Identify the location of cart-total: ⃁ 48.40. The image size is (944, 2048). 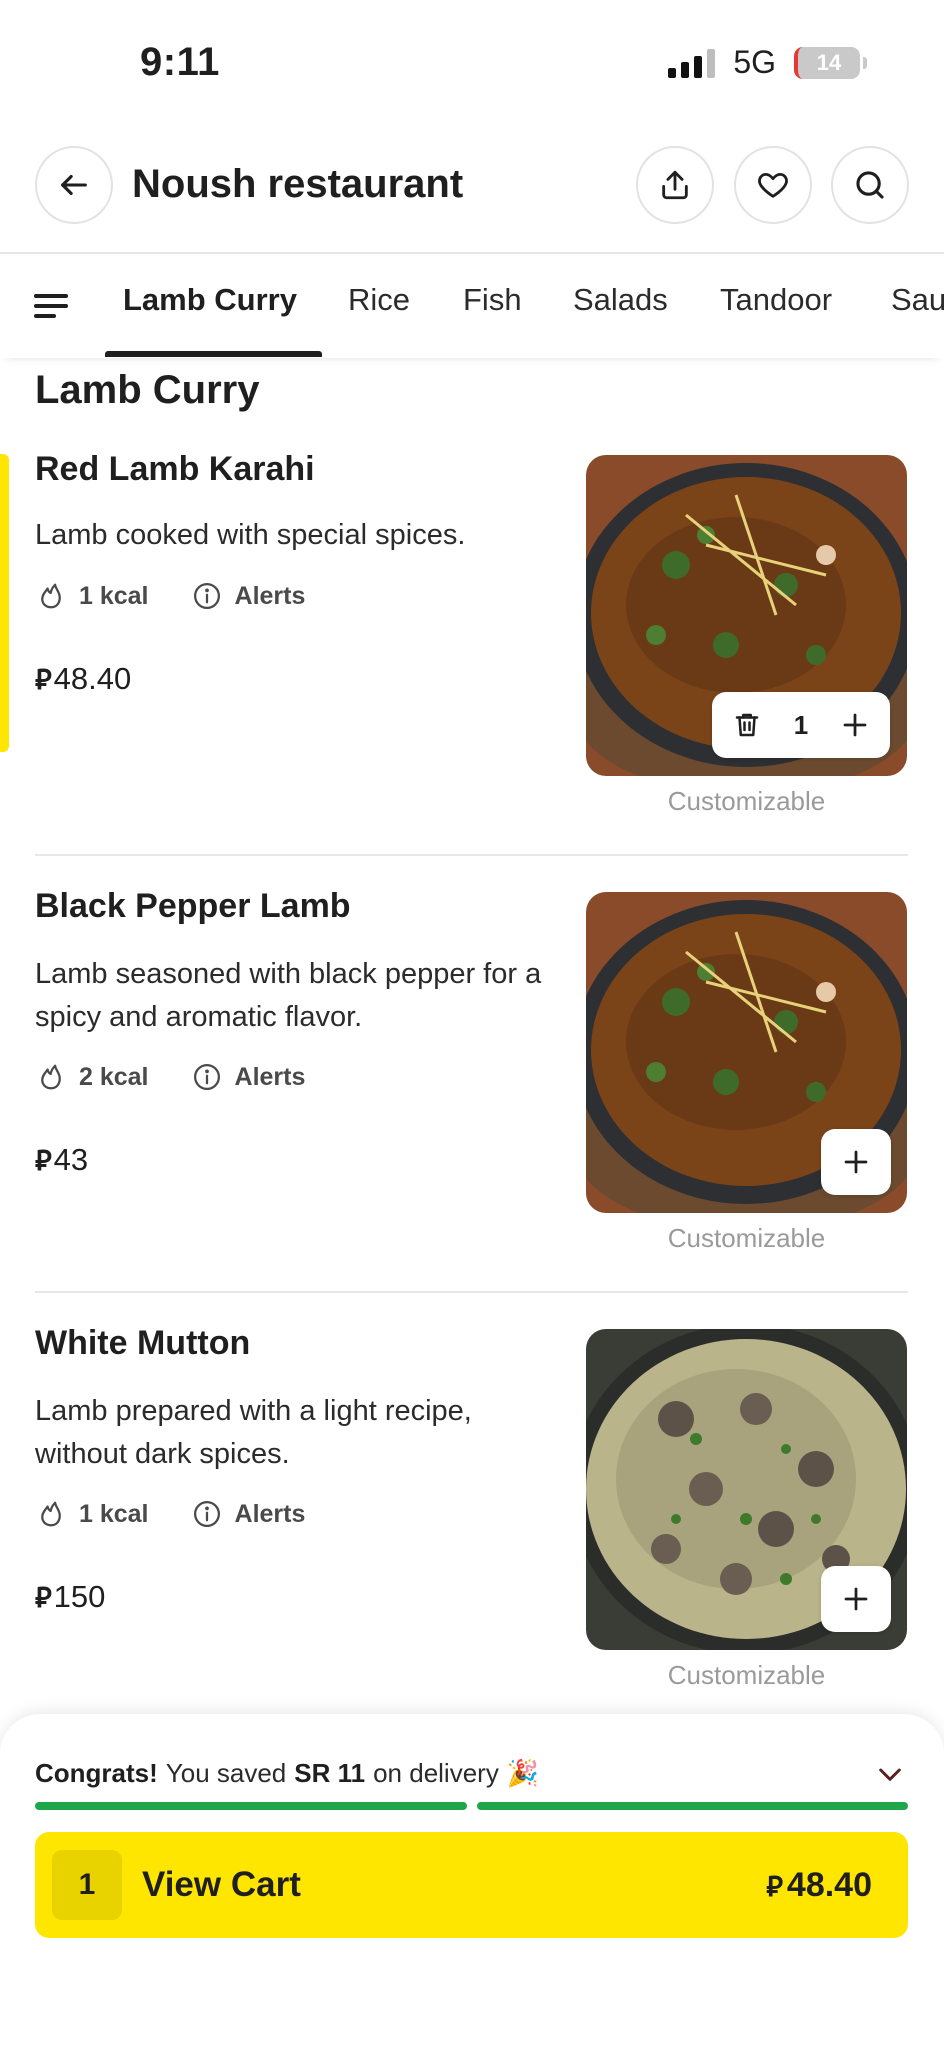
(819, 1885).